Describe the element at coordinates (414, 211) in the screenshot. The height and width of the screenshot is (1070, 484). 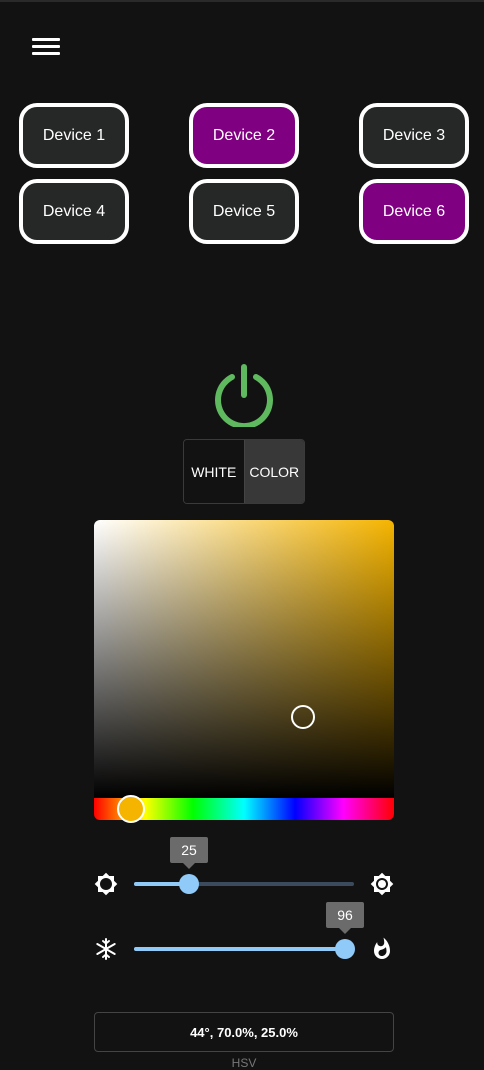
I see `device-6-button: Device 6` at that location.